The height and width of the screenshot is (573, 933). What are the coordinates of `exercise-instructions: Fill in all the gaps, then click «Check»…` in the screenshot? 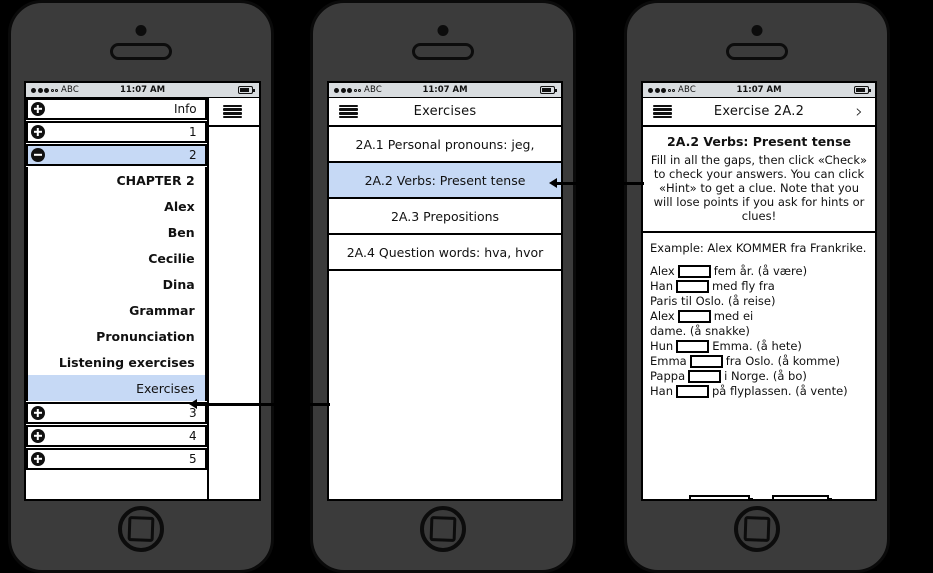 It's located at (759, 188).